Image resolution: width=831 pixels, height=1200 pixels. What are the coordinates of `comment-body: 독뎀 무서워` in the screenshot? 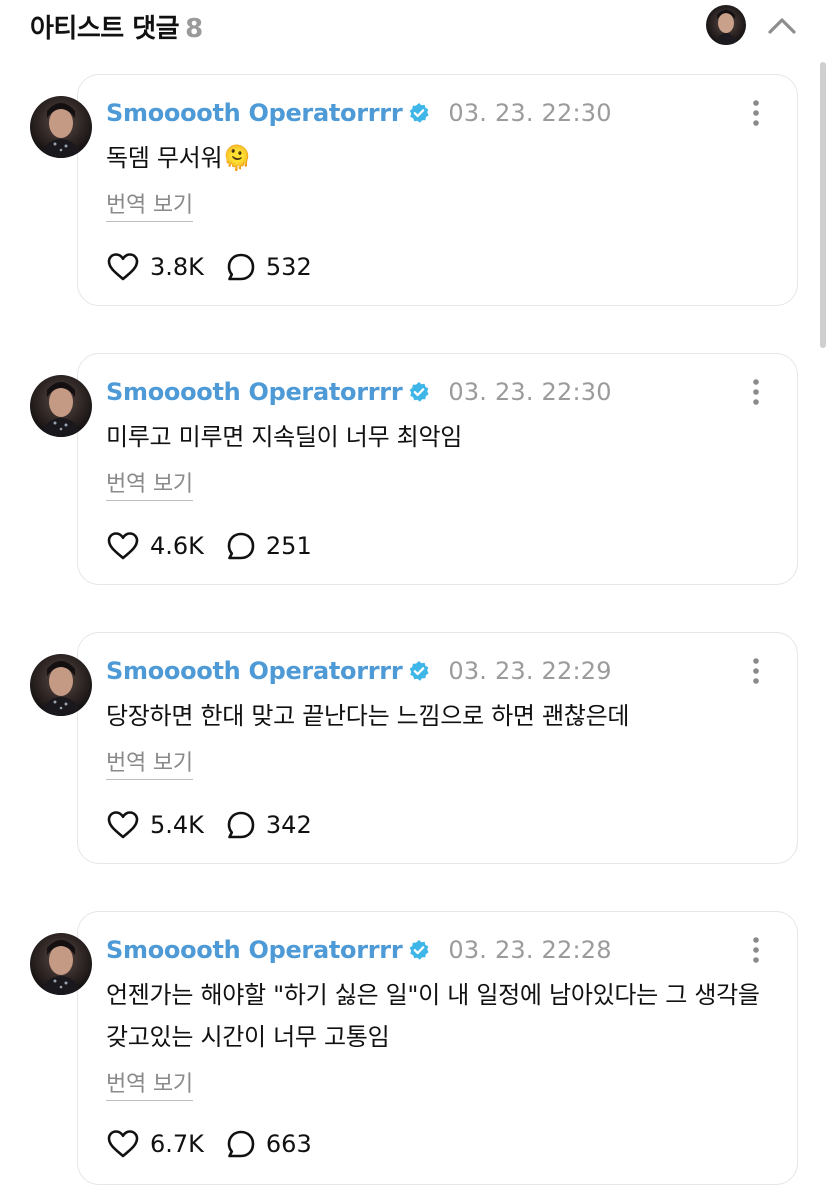 It's located at (164, 158).